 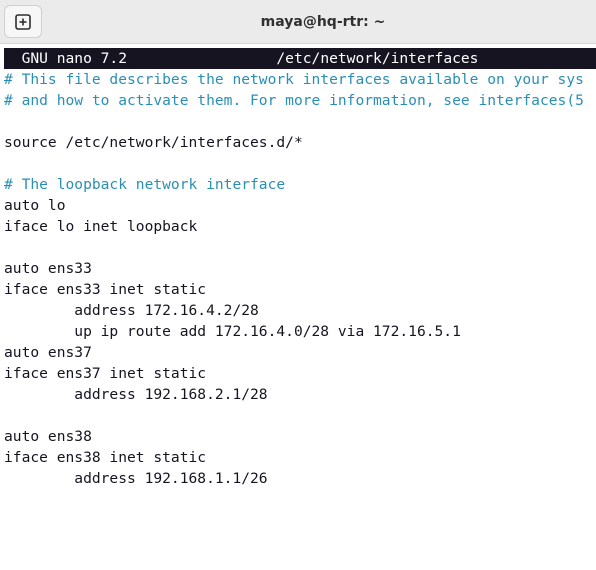 What do you see at coordinates (136, 394) in the screenshot?
I see `text-line: address 192.168.2.1/28` at bounding box center [136, 394].